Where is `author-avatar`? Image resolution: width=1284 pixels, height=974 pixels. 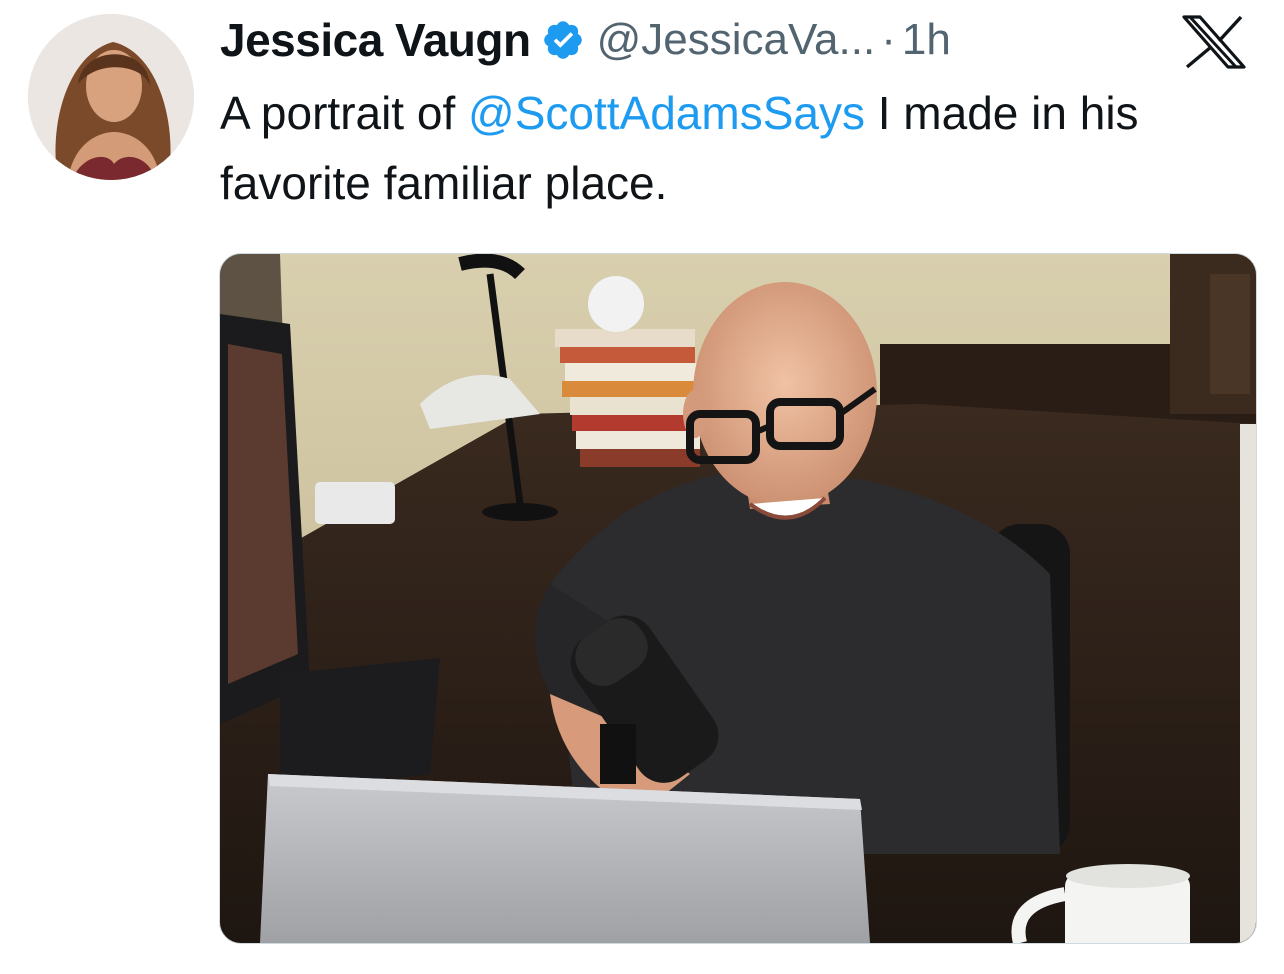 author-avatar is located at coordinates (111, 97).